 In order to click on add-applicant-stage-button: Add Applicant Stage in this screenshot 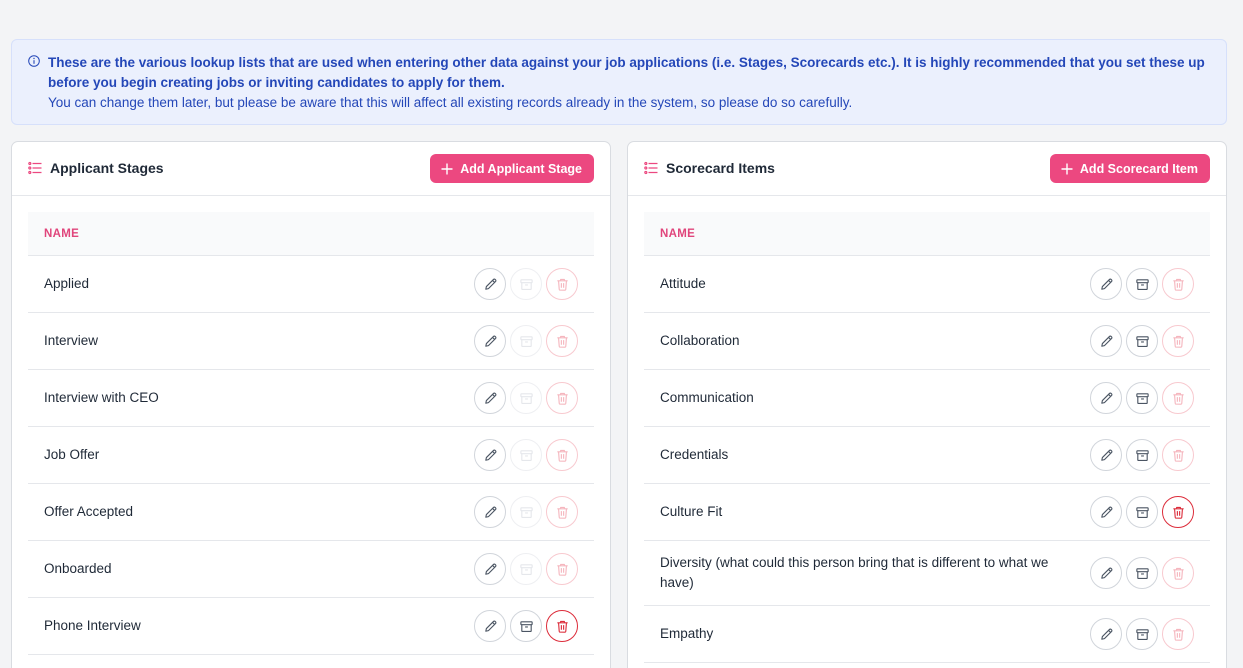, I will do `click(512, 168)`.